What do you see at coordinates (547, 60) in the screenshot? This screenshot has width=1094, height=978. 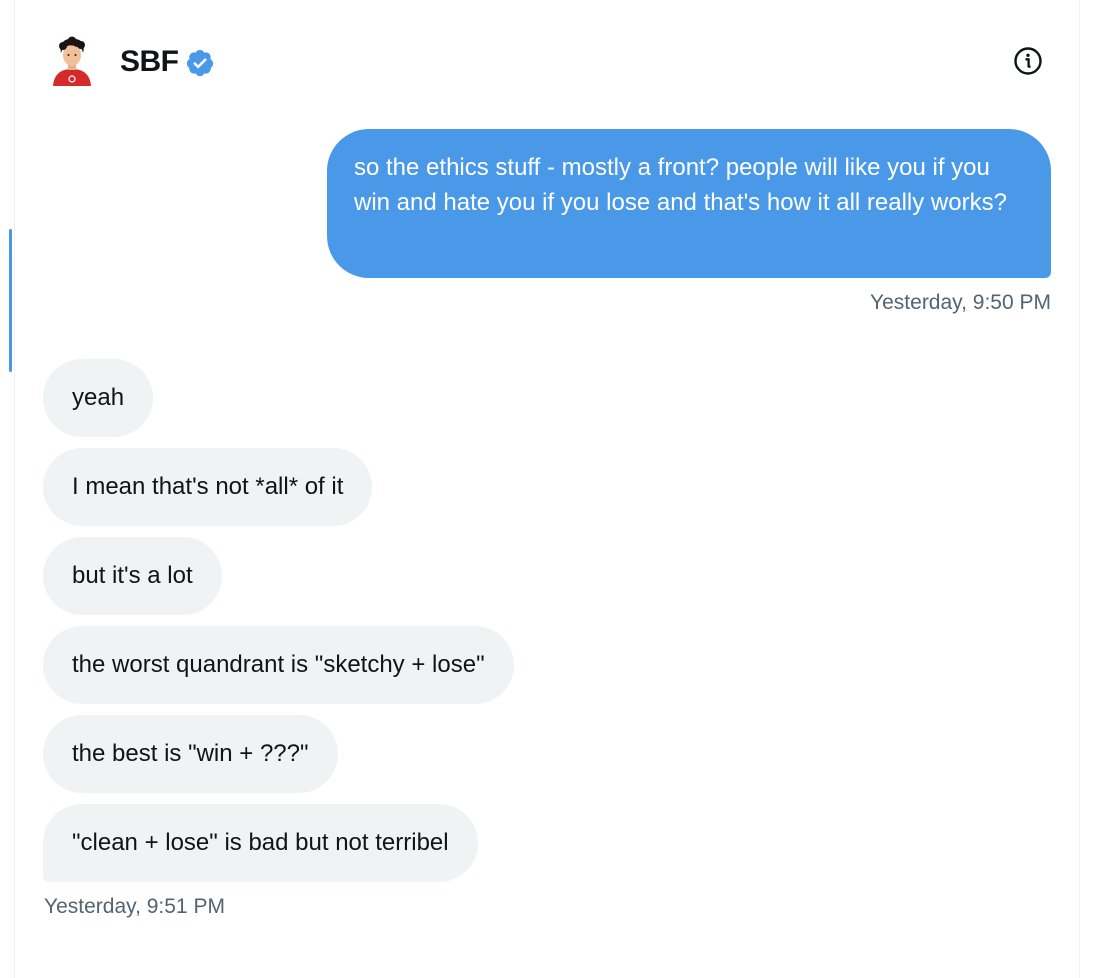 I see `conversation-header: SBF` at bounding box center [547, 60].